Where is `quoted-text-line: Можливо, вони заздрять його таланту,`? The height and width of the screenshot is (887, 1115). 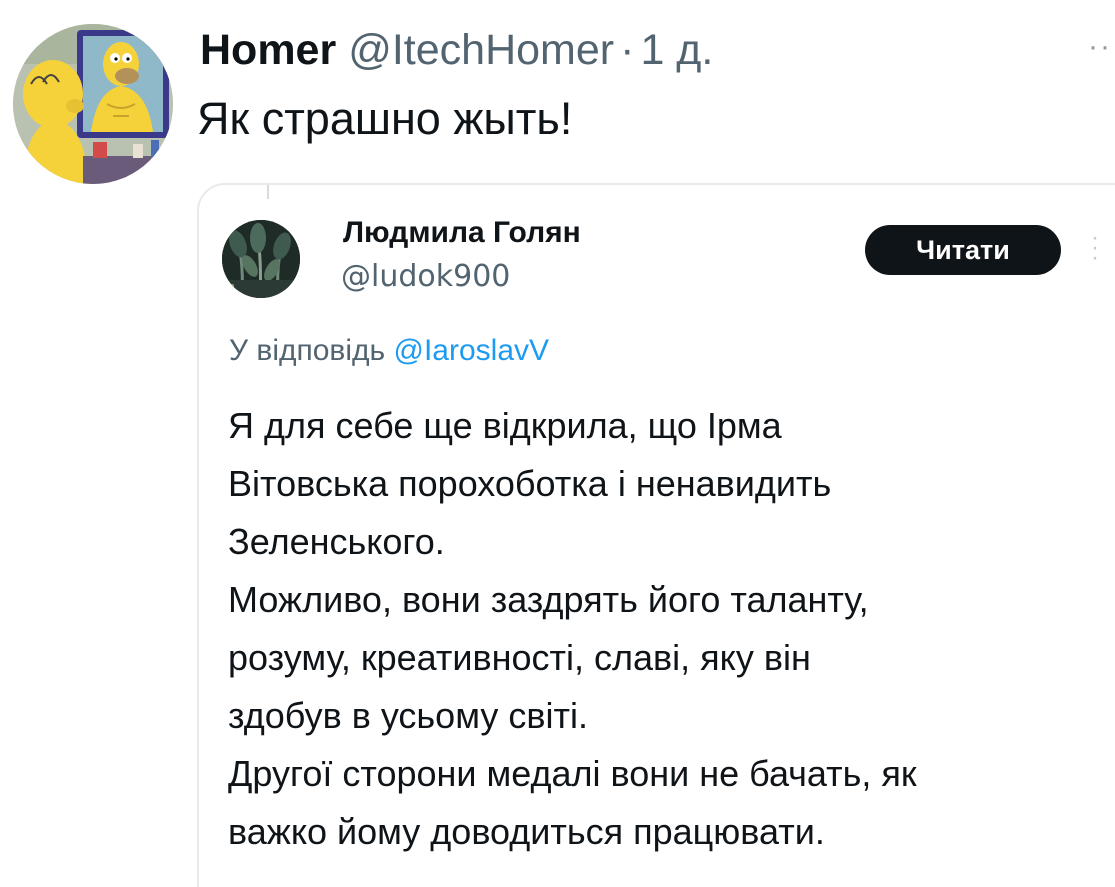
quoted-text-line: Можливо, вони заздрять його таланту, is located at coordinates (548, 599).